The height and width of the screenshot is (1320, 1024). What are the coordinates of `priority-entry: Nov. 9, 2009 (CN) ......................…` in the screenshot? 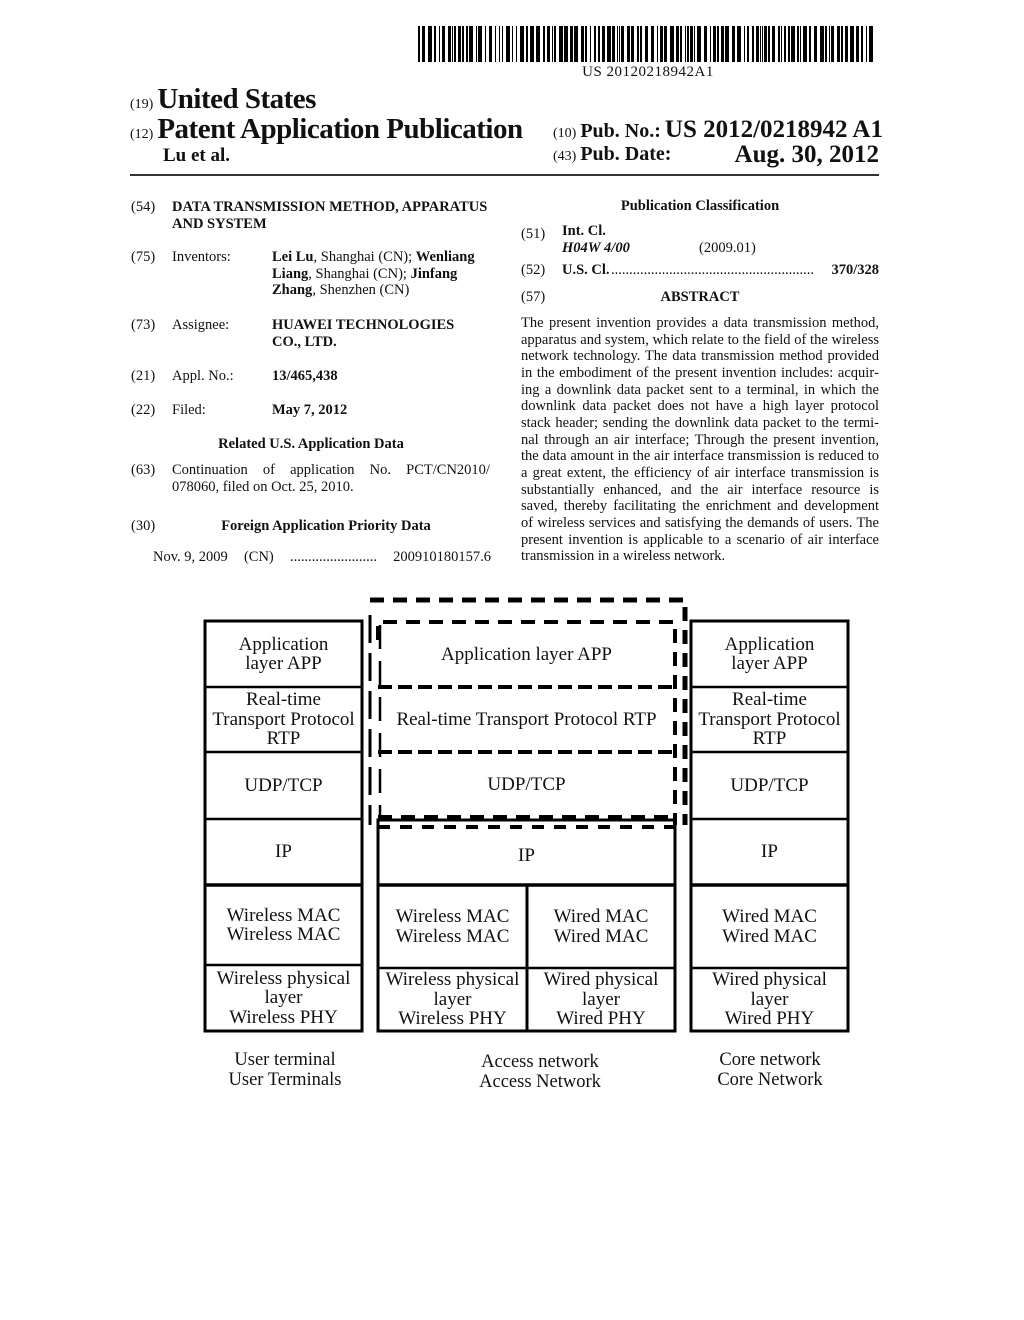 It's located at (322, 557).